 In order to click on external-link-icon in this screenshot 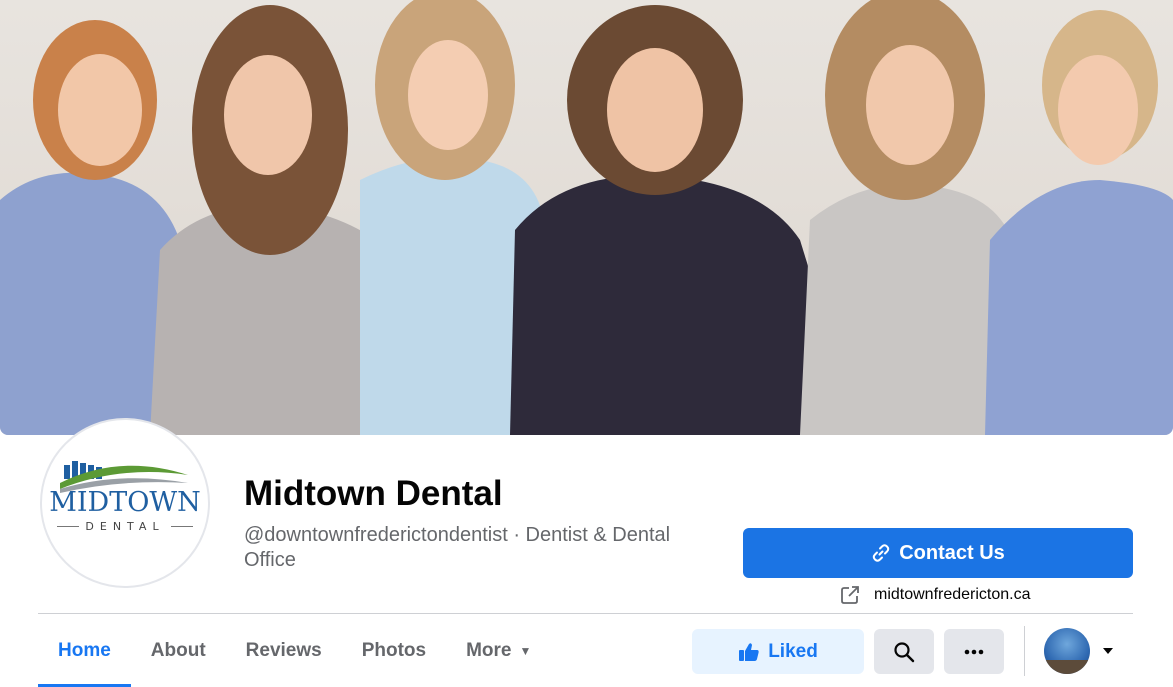, I will do `click(850, 595)`.